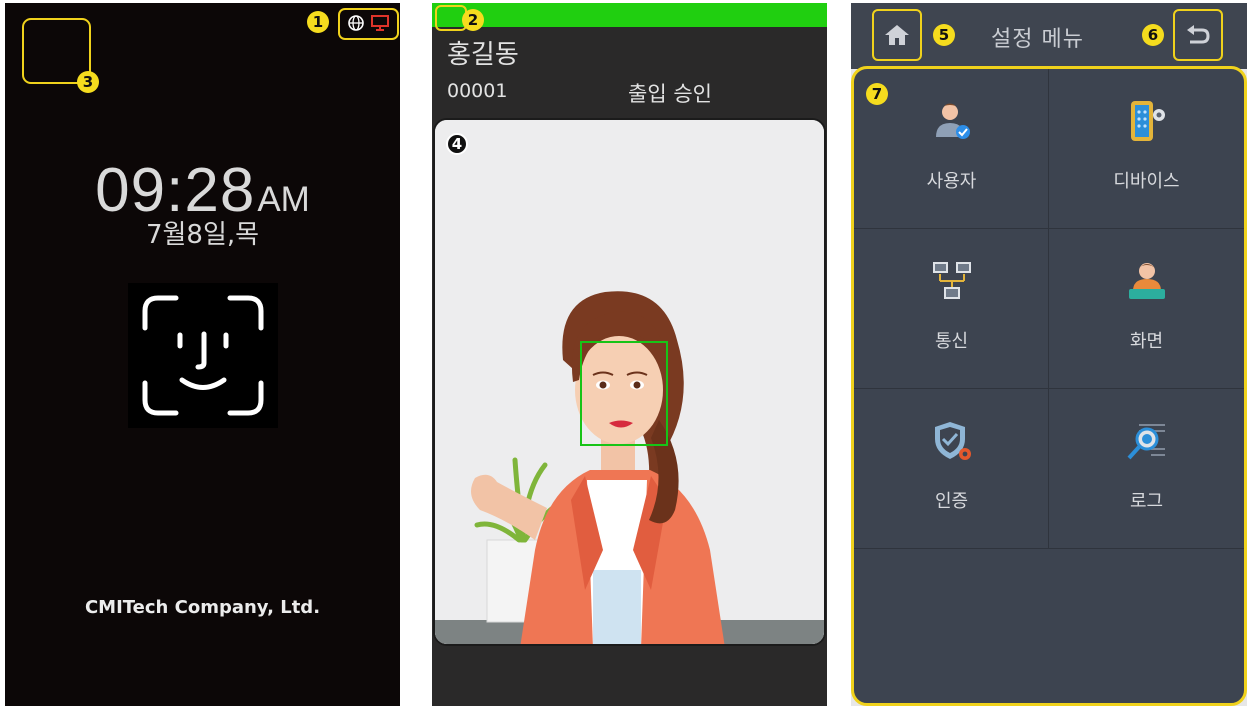  What do you see at coordinates (473, 20) in the screenshot?
I see `callout-marker-2: 2` at bounding box center [473, 20].